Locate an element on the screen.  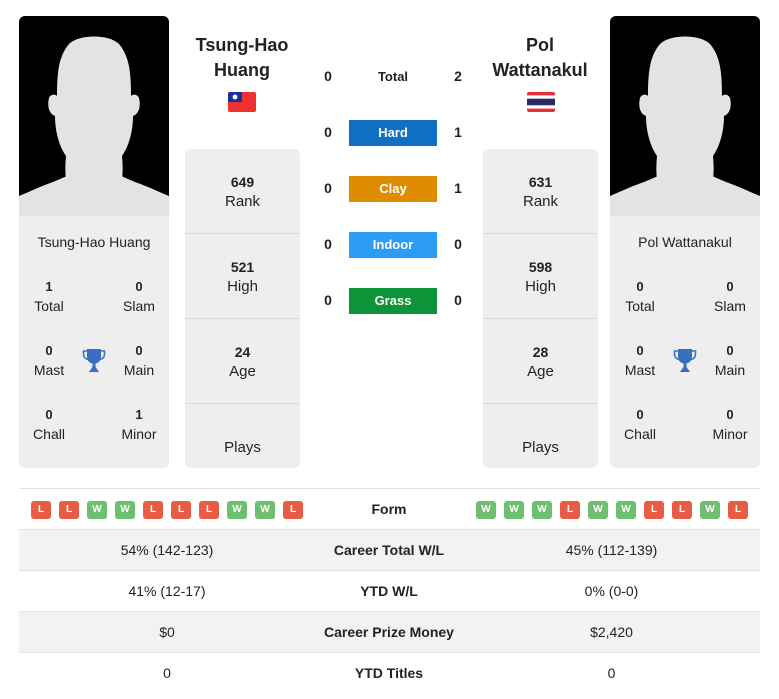
h2h-total-label: Total is located at coordinates (393, 76).